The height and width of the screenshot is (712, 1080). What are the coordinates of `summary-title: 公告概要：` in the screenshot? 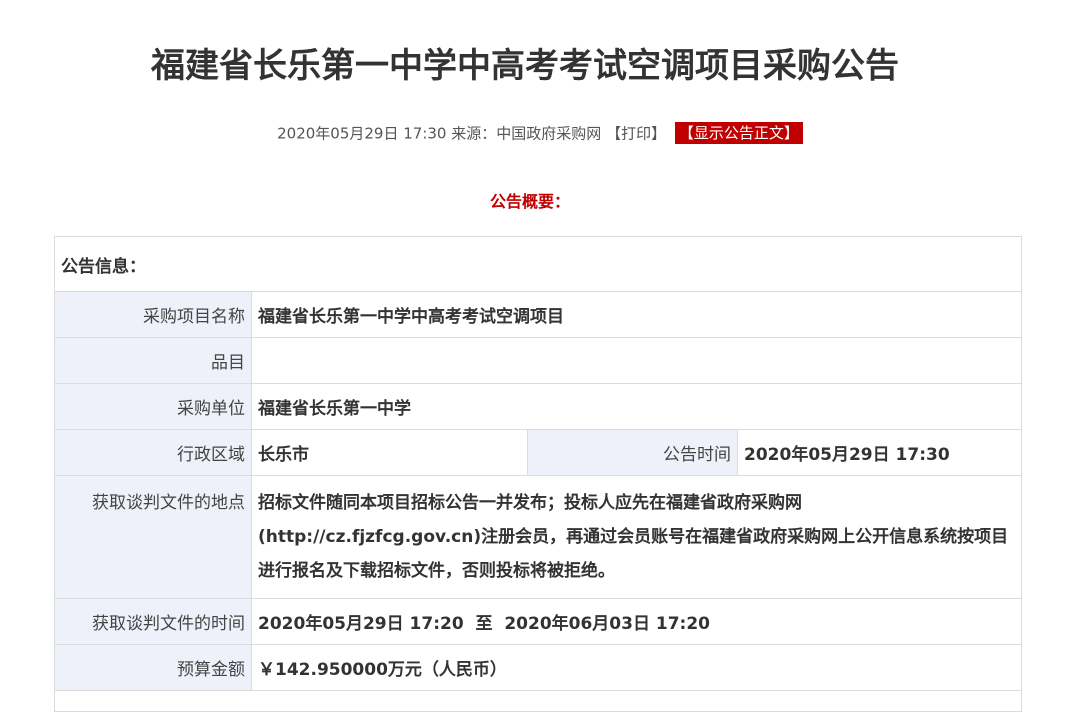 It's located at (529, 201).